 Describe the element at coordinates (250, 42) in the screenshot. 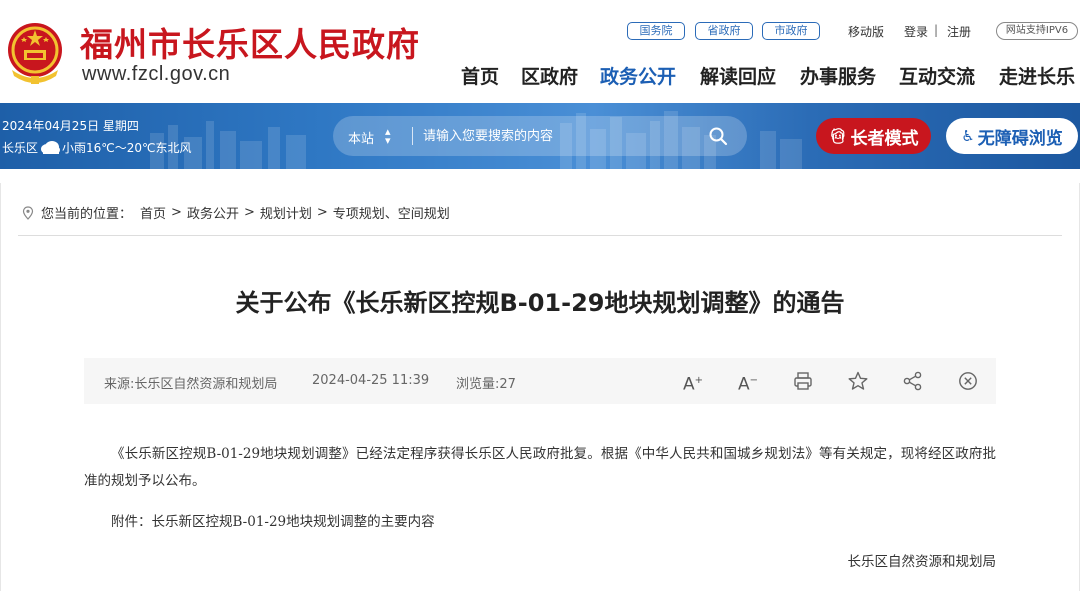

I see `site-title: 福州市长乐区人民政府` at that location.